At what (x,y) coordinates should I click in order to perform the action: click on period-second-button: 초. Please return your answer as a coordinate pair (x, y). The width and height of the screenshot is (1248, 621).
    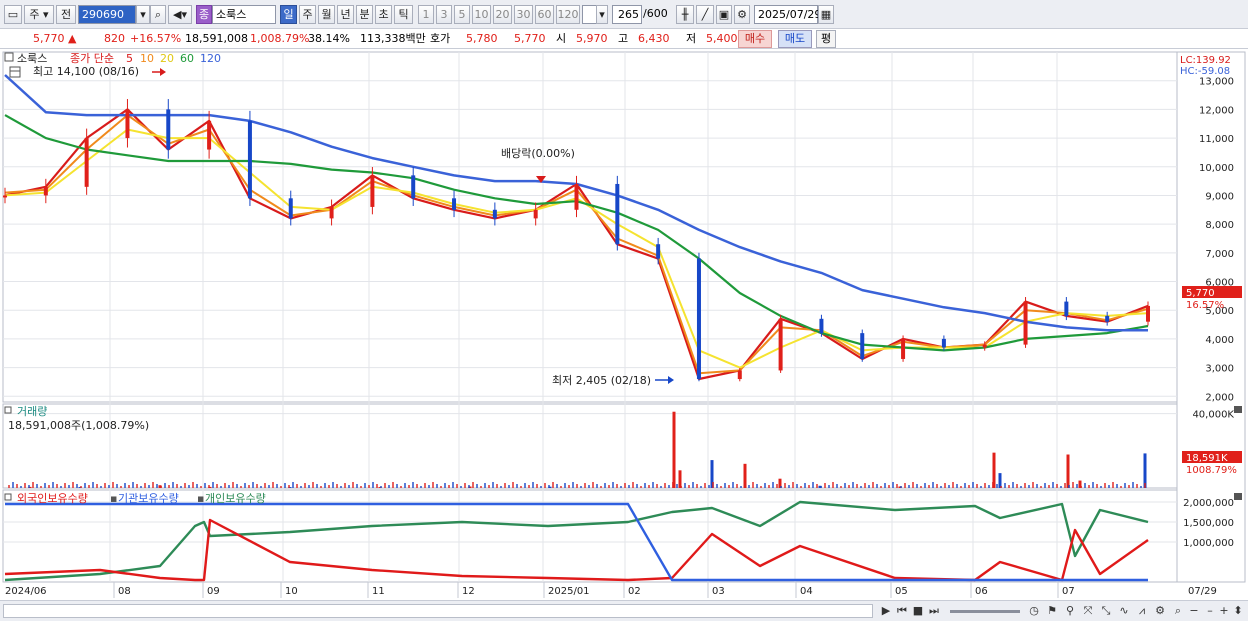
    Looking at the image, I should click on (383, 14).